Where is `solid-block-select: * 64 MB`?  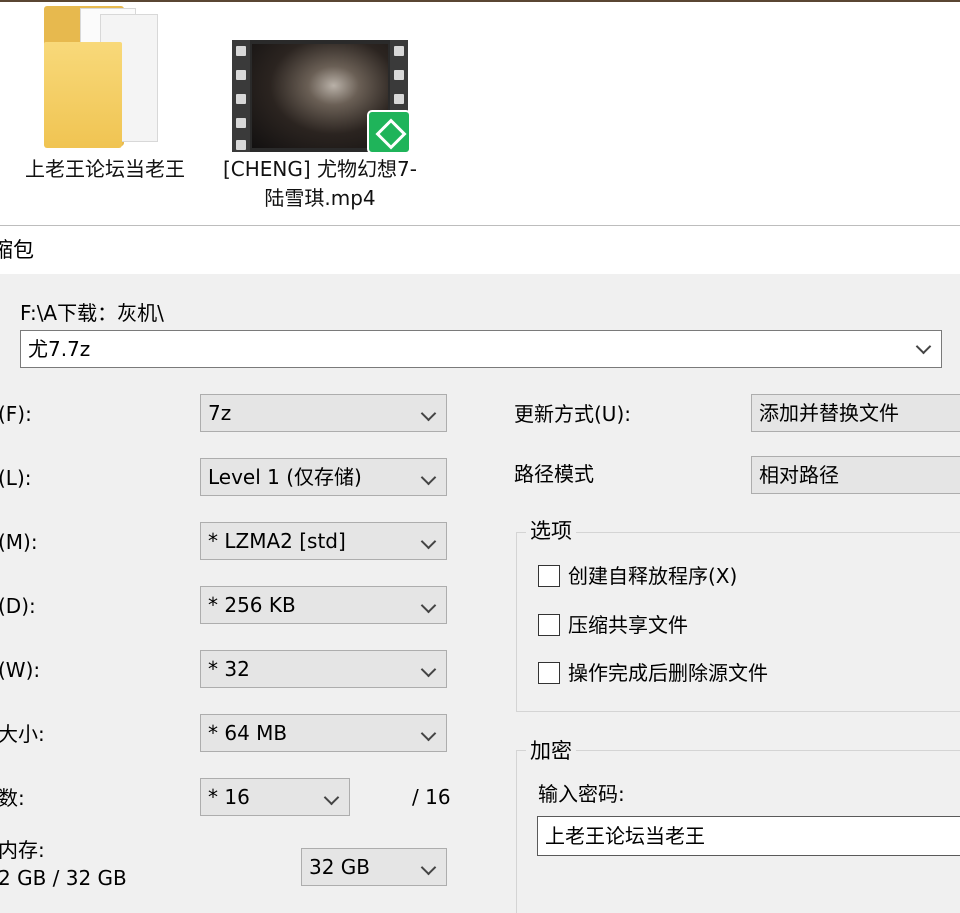 solid-block-select: * 64 MB is located at coordinates (323, 733).